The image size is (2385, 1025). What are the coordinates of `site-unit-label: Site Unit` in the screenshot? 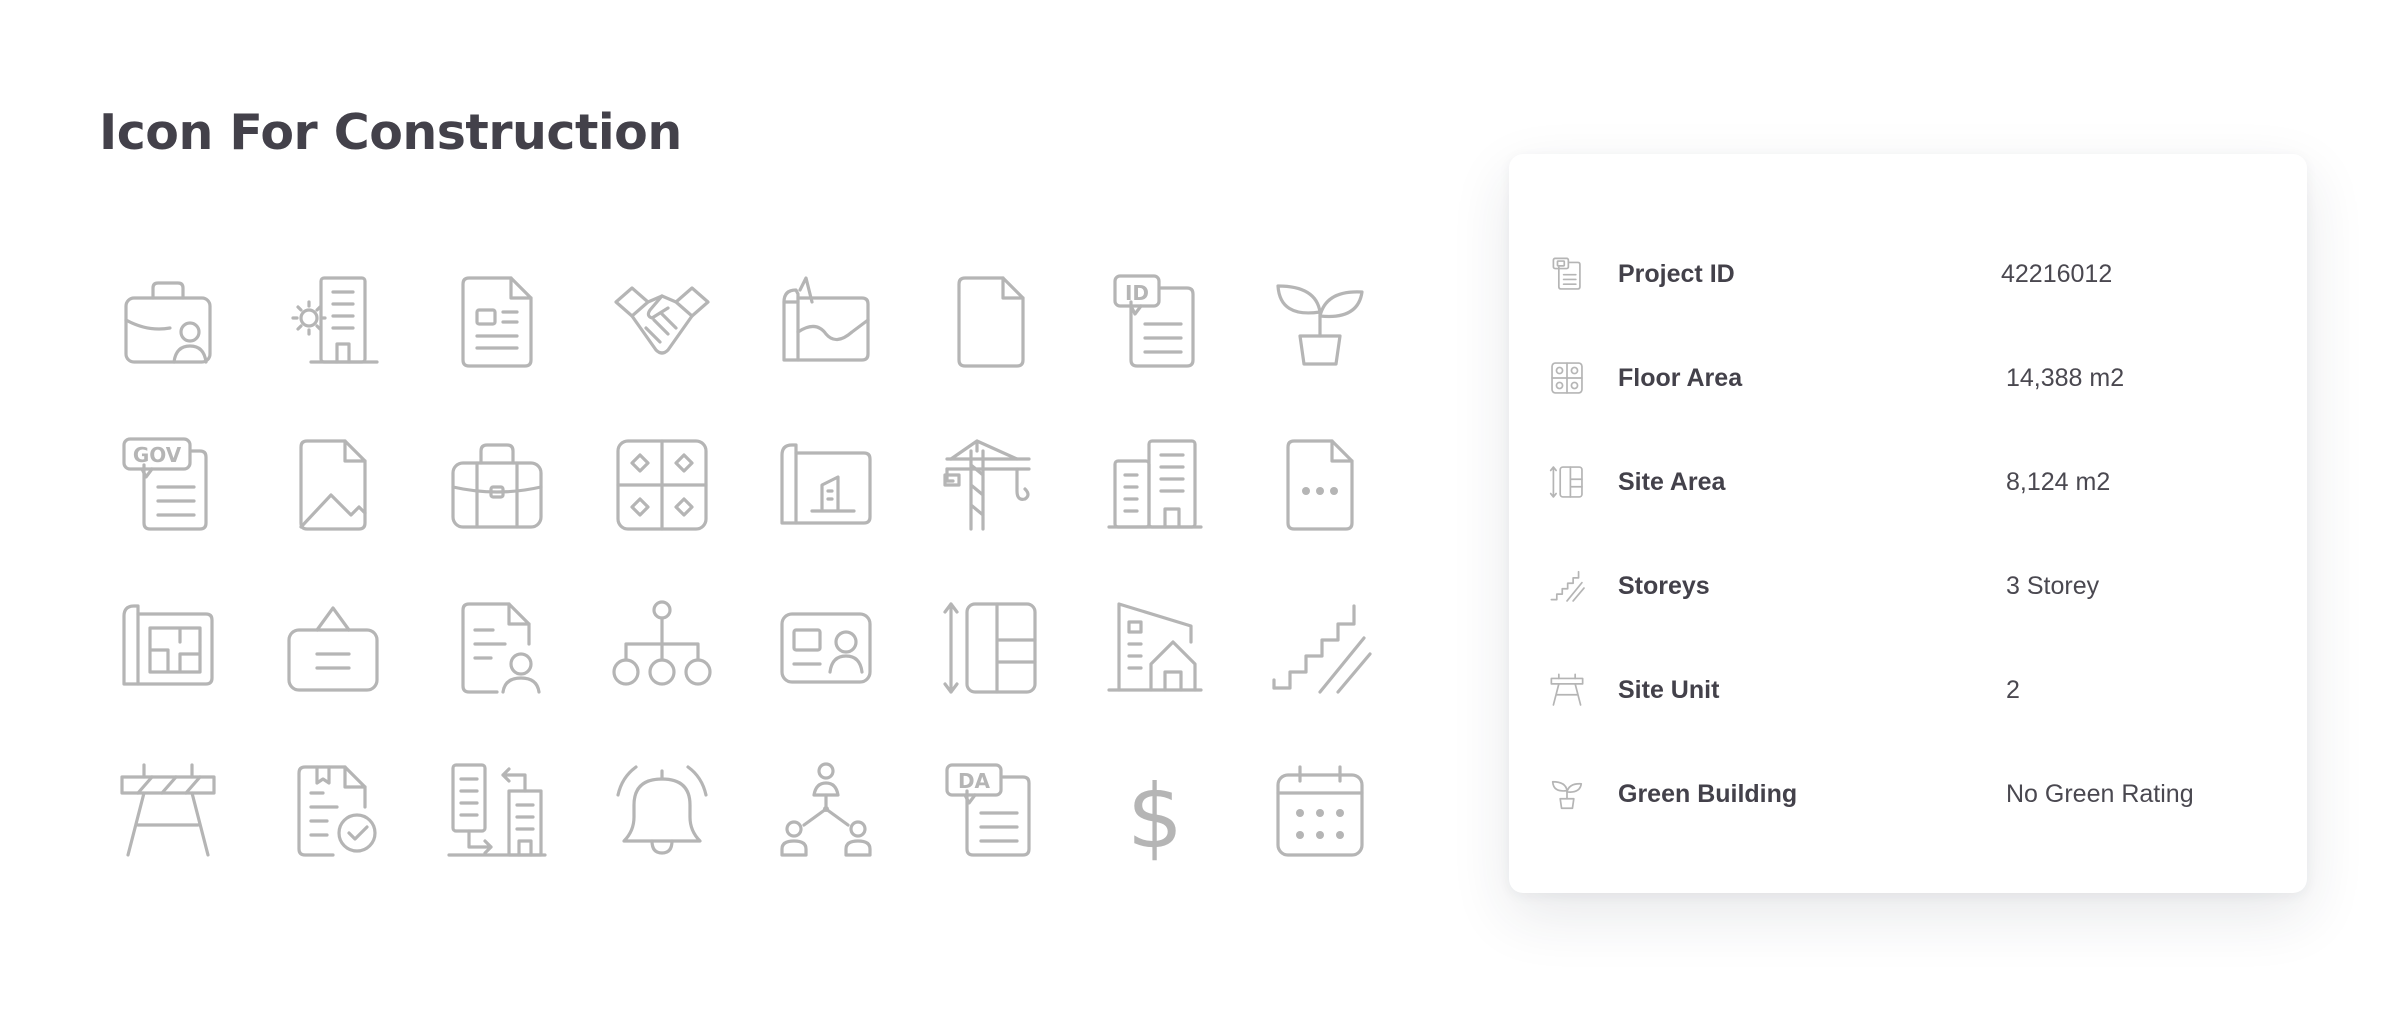 It's located at (1669, 690).